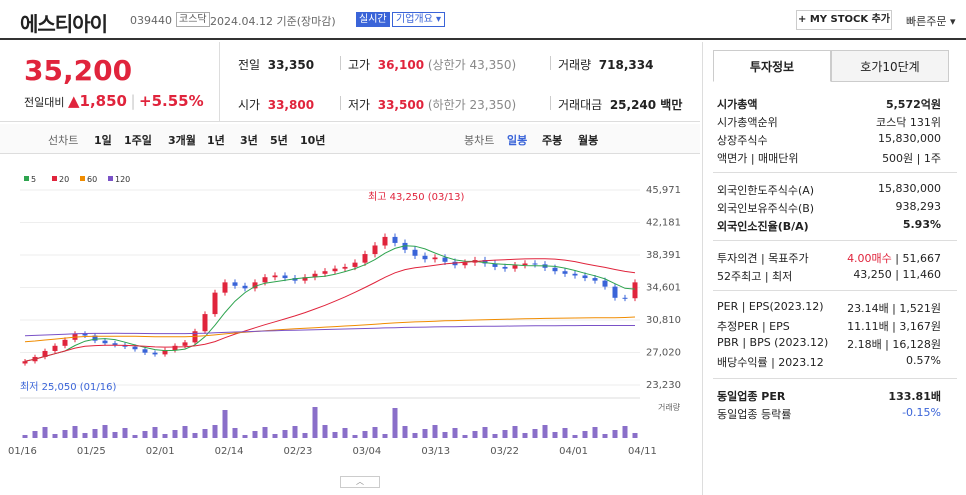 The height and width of the screenshot is (495, 966). What do you see at coordinates (663, 190) in the screenshot?
I see `y-tick-label: 45,971` at bounding box center [663, 190].